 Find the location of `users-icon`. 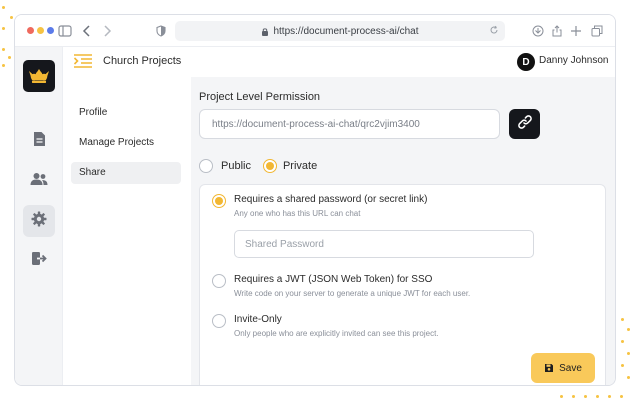

users-icon is located at coordinates (39, 181).